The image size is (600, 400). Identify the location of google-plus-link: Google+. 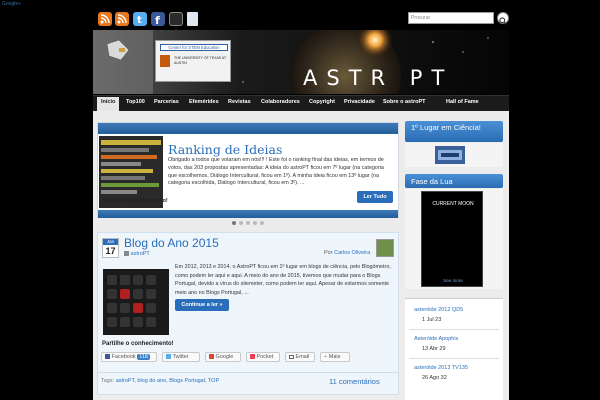
(11, 4).